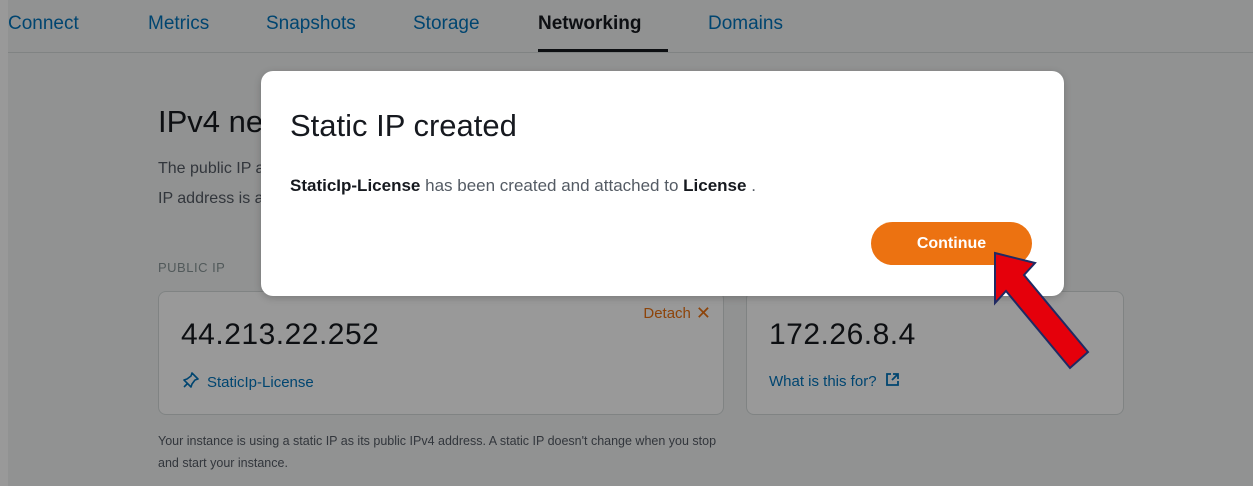 This screenshot has width=1253, height=486. I want to click on message-middle: has been created and attached to, so click(552, 185).